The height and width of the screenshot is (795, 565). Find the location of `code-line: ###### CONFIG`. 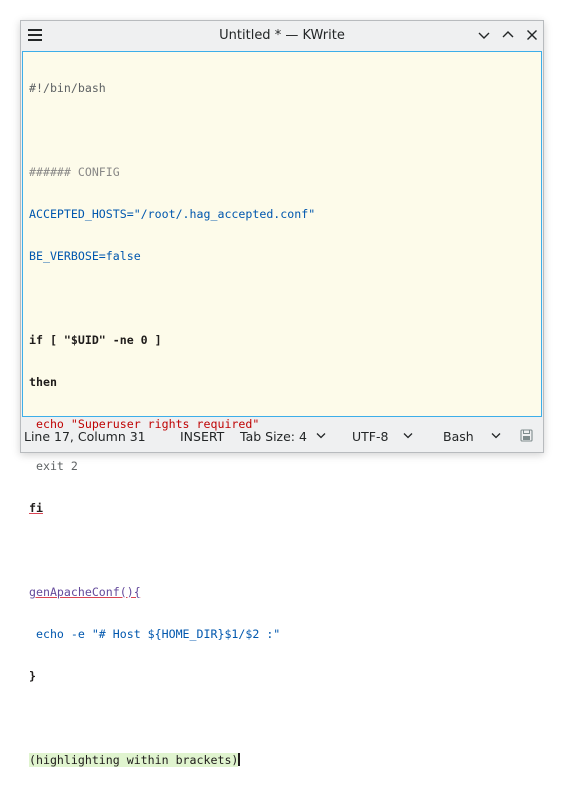

code-line: ###### CONFIG is located at coordinates (172, 172).